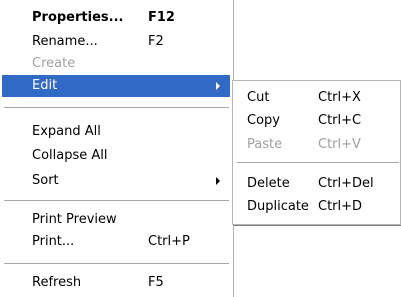  What do you see at coordinates (156, 282) in the screenshot?
I see `menu-item-shortcut: F5` at bounding box center [156, 282].